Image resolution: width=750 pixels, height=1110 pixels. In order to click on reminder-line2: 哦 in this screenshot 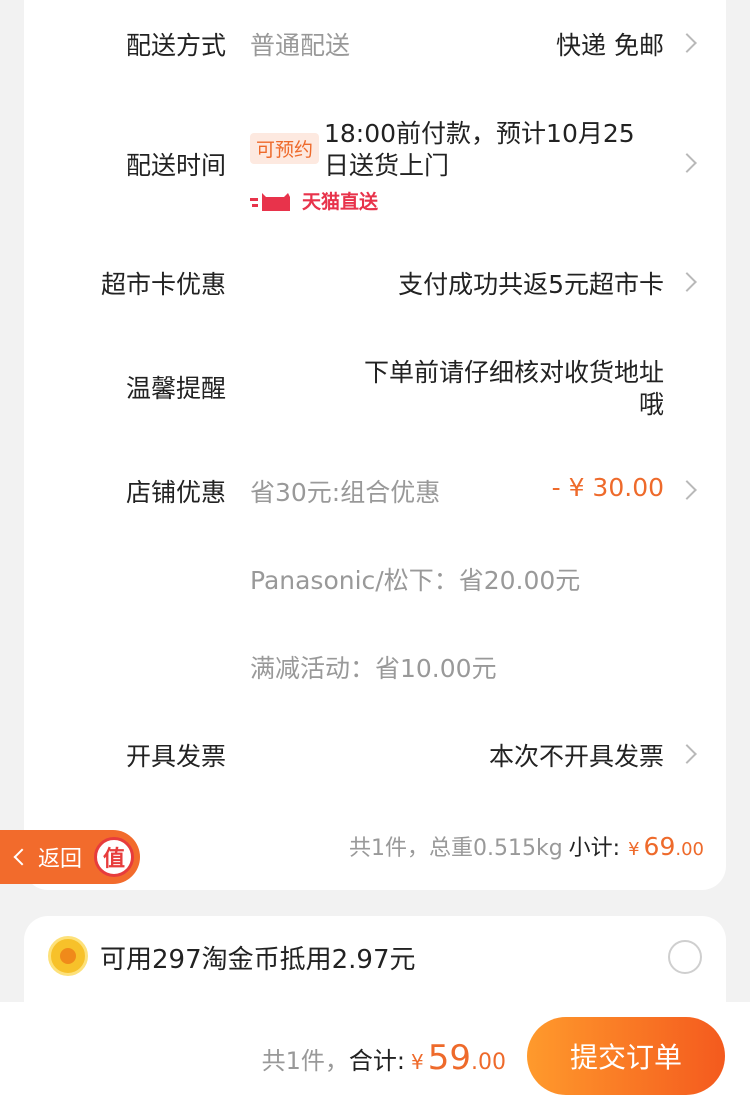, I will do `click(651, 404)`.